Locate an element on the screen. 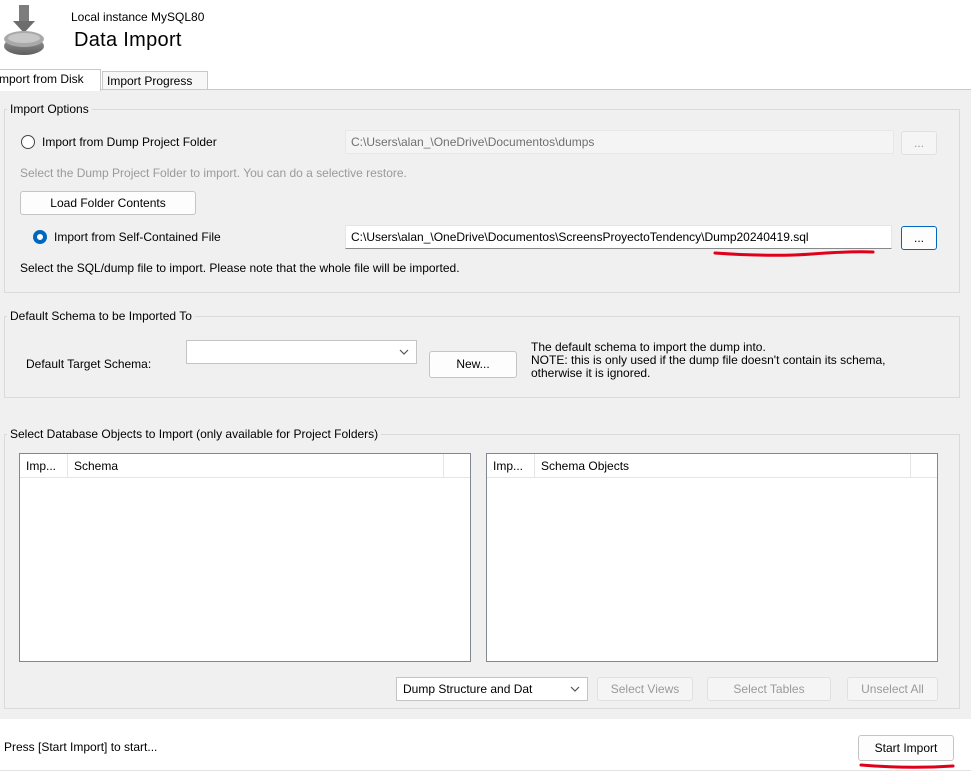 This screenshot has height=782, width=971. radio-self-contained-label: Import from Self-Contained File is located at coordinates (137, 237).